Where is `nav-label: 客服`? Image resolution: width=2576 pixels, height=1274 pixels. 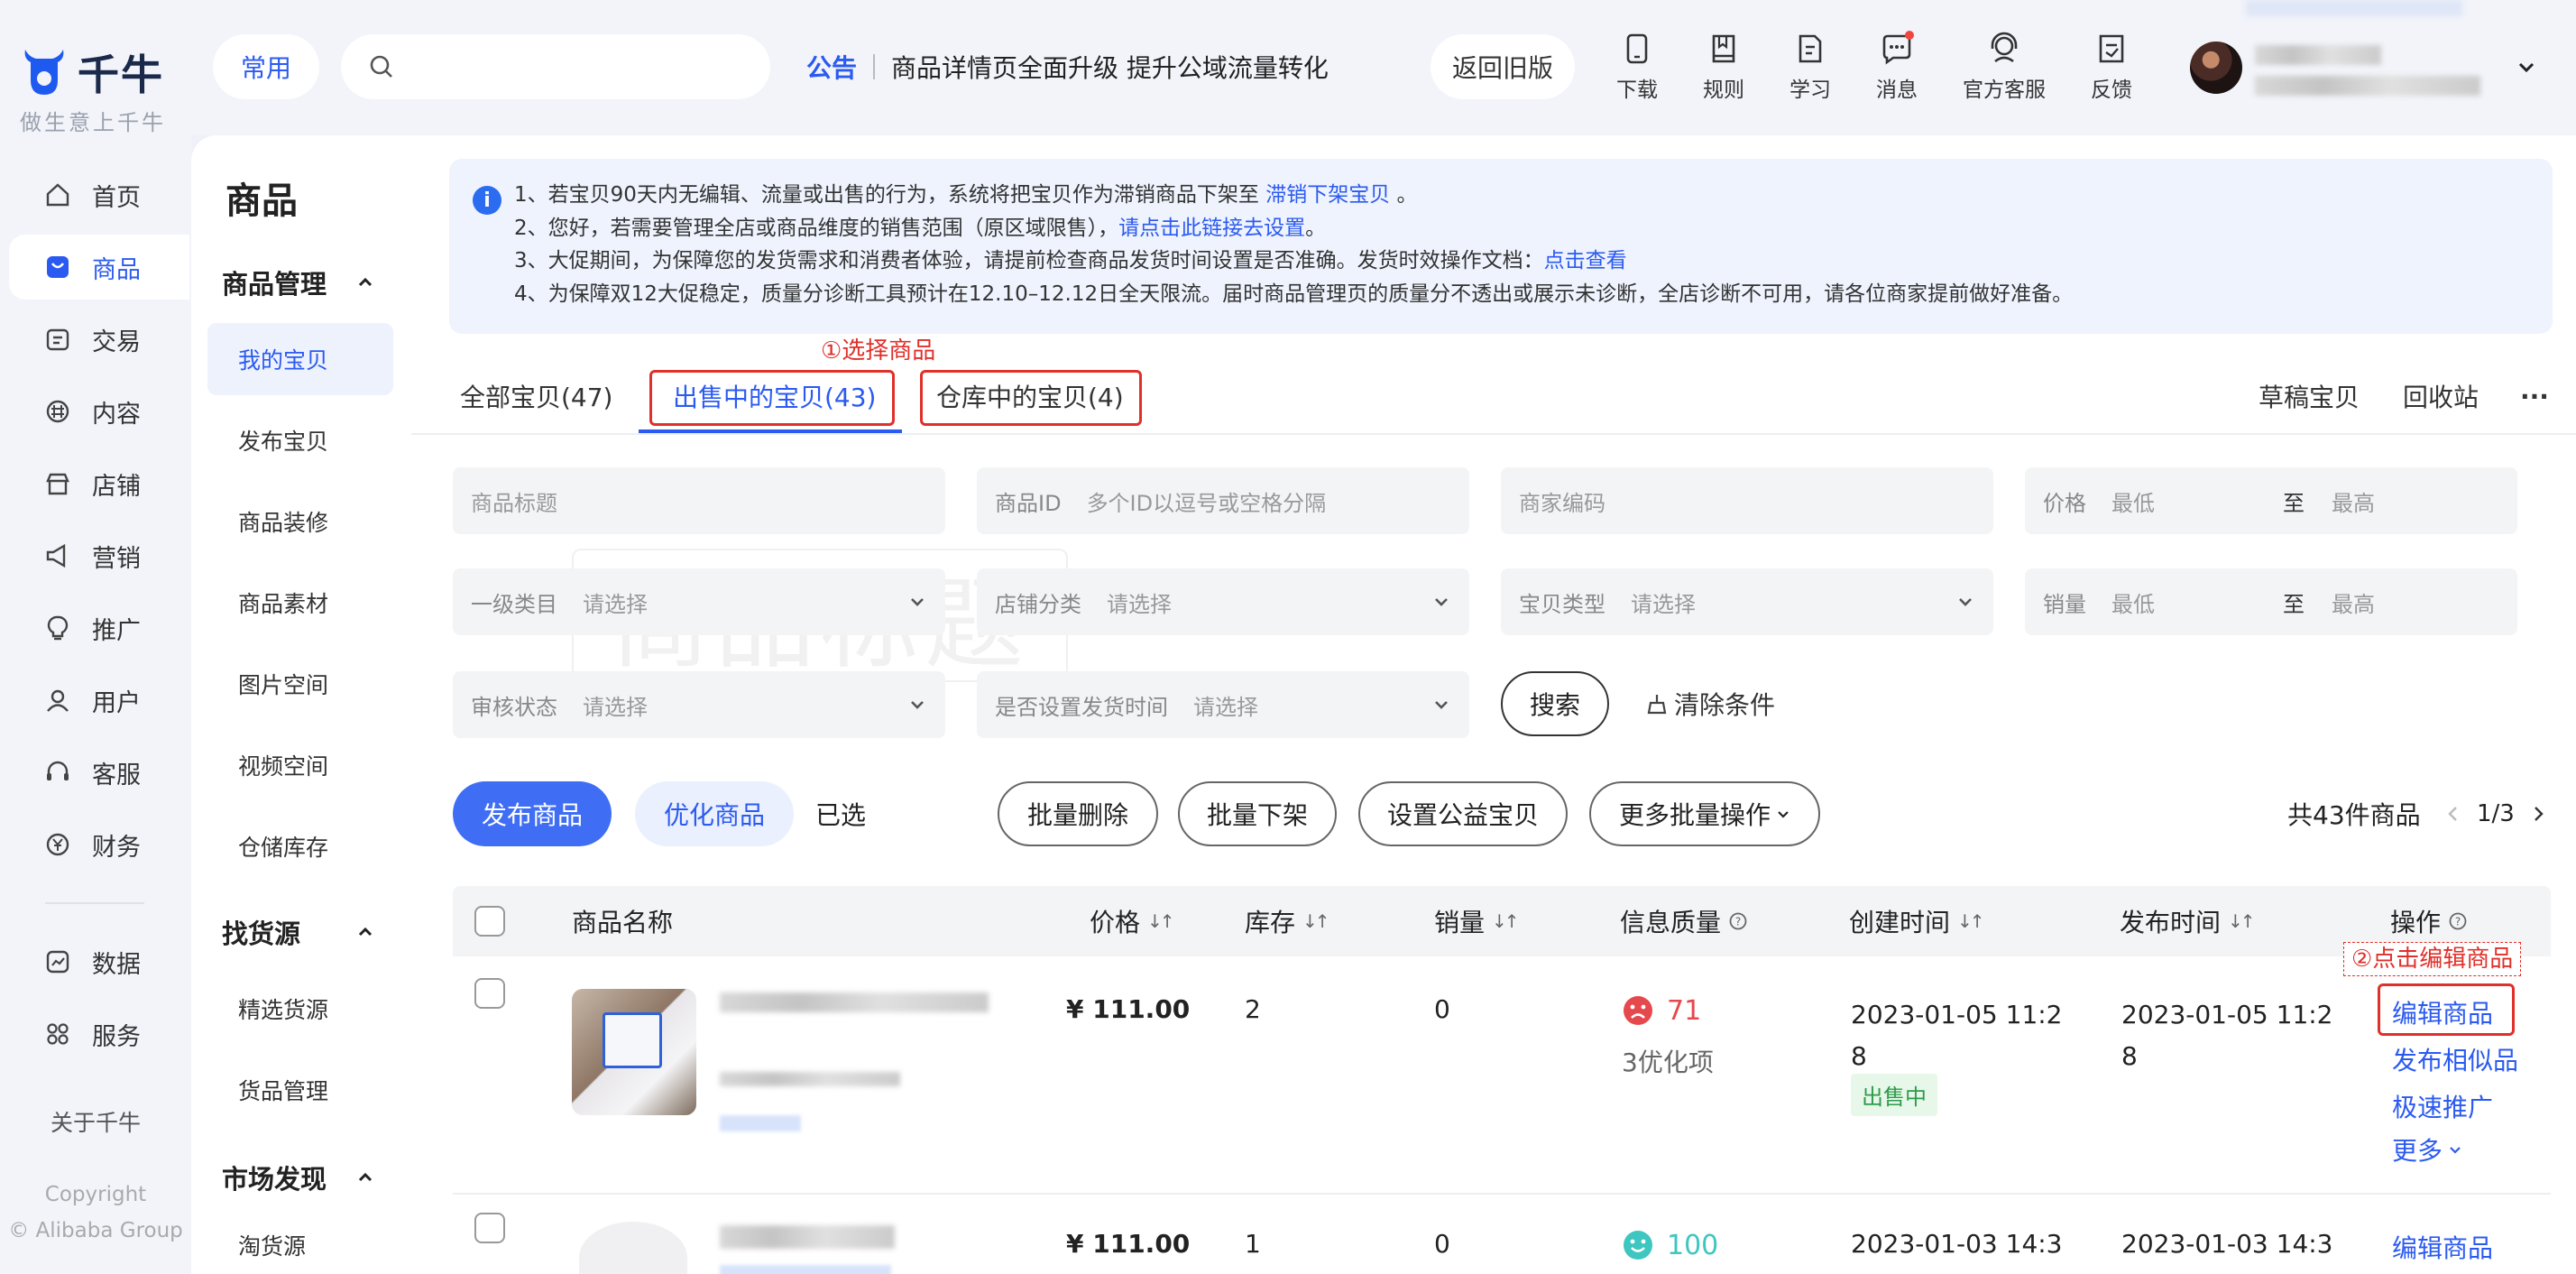
nav-label: 客服 is located at coordinates (116, 775).